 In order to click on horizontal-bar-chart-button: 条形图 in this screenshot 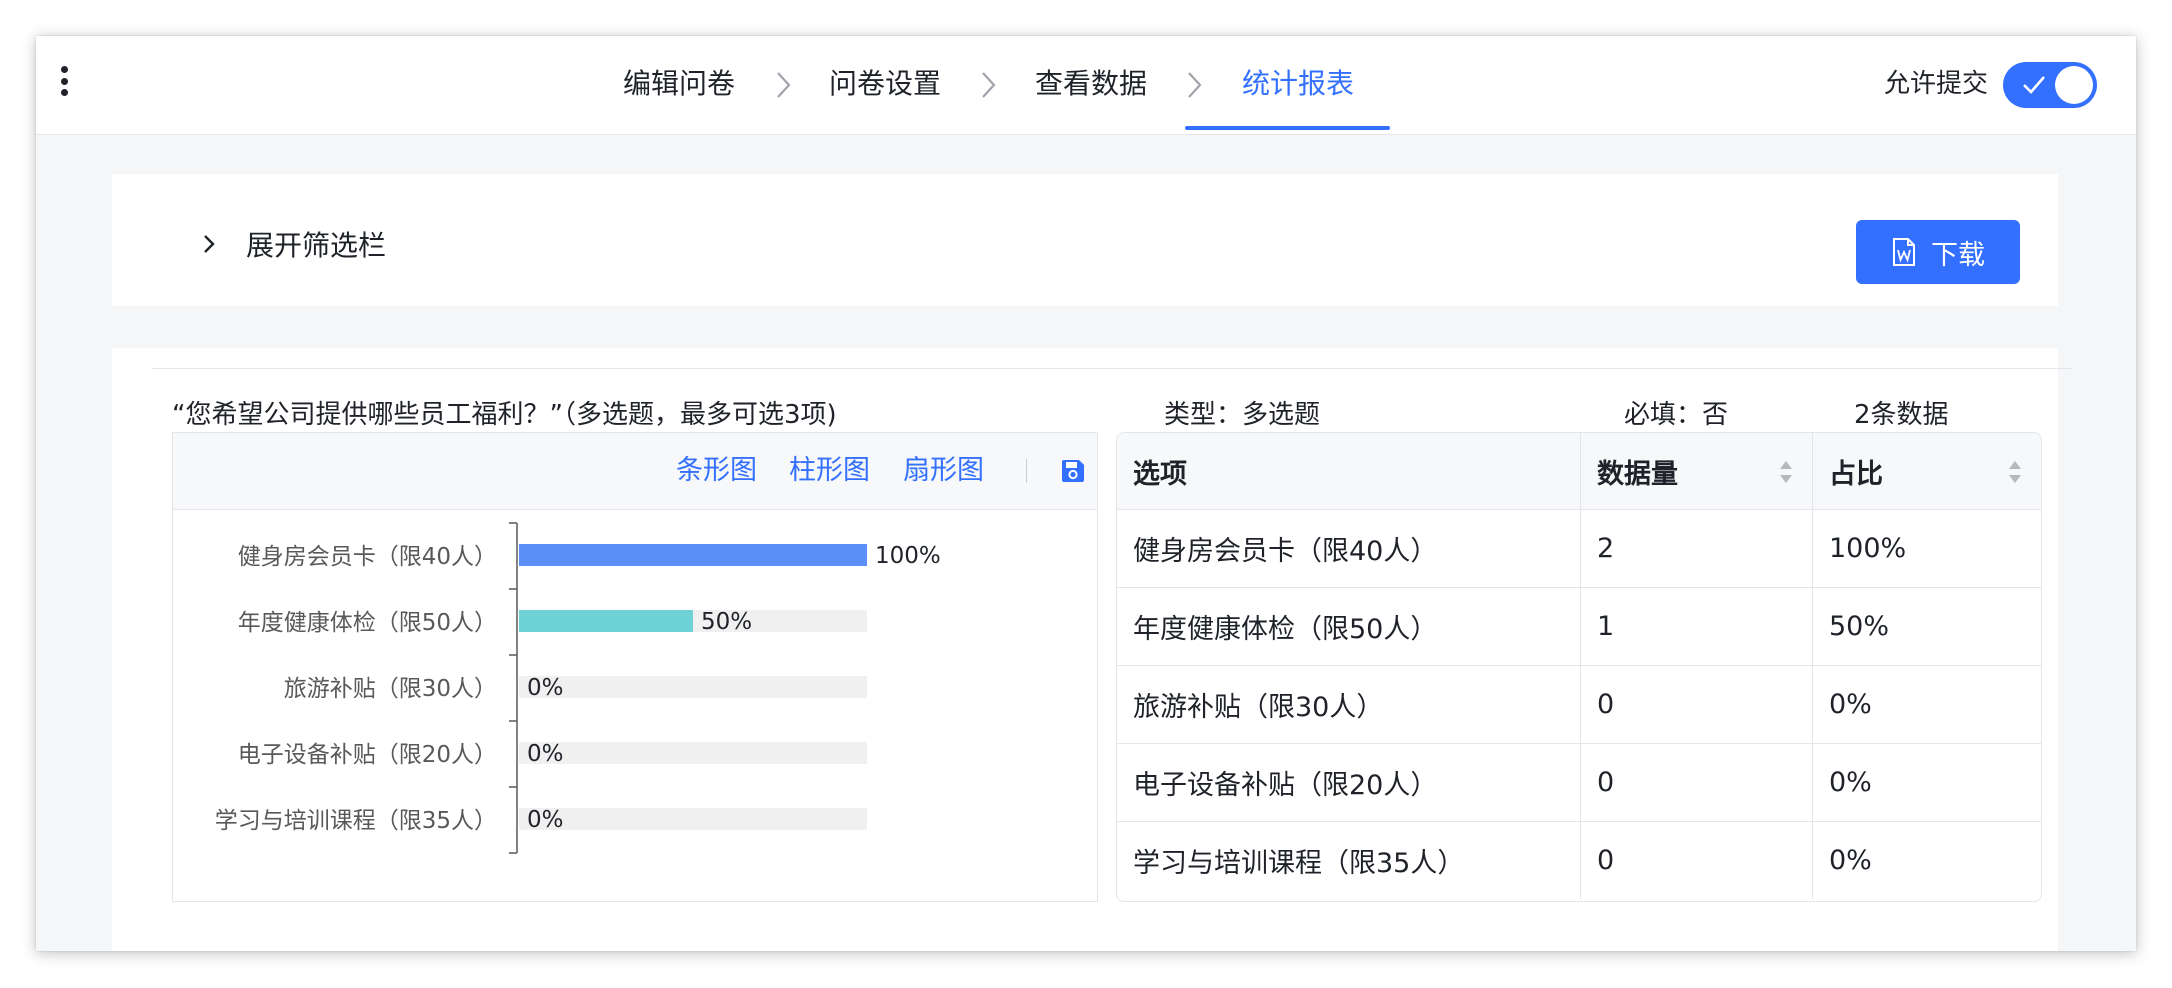, I will do `click(716, 471)`.